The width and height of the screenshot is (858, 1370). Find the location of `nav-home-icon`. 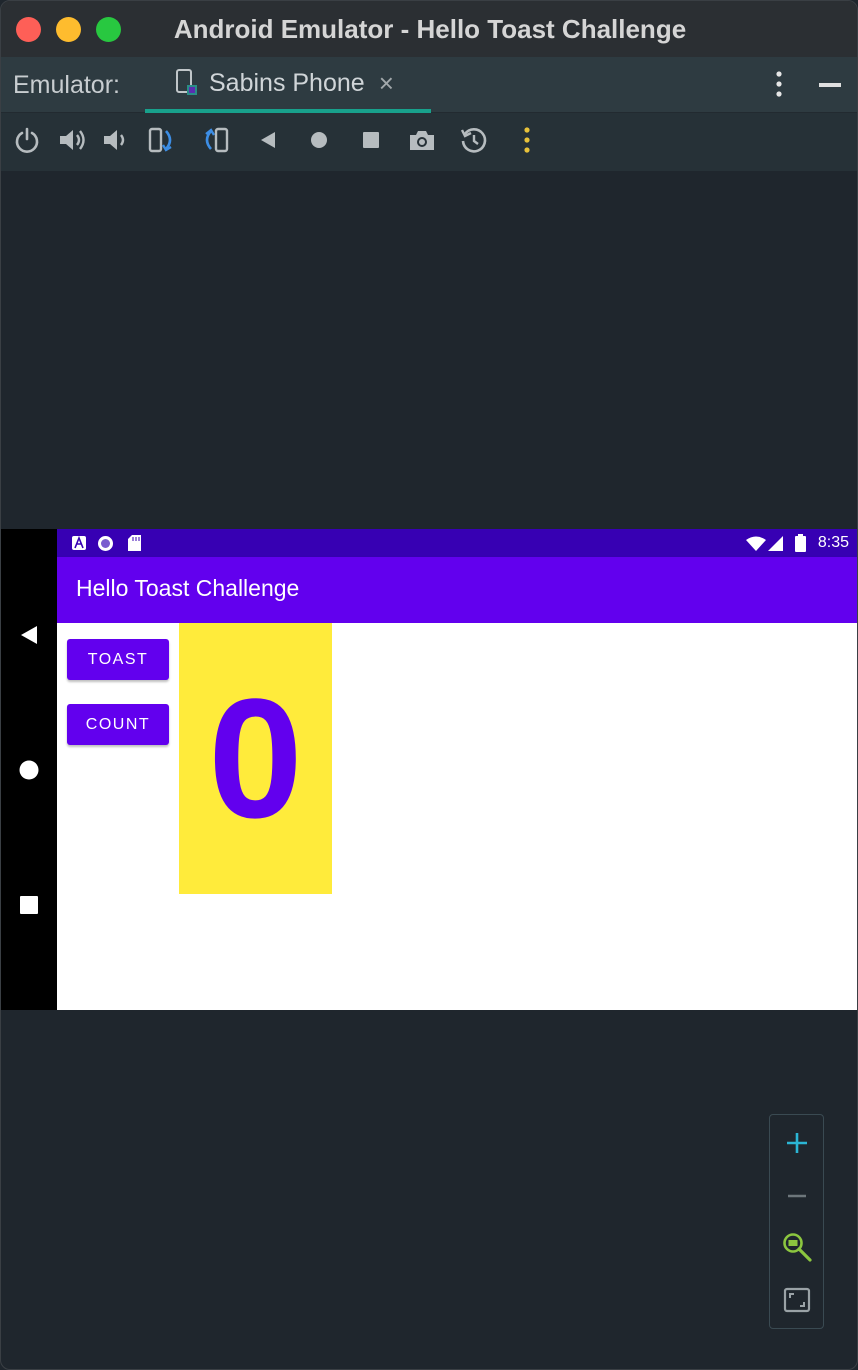

nav-home-icon is located at coordinates (29, 770).